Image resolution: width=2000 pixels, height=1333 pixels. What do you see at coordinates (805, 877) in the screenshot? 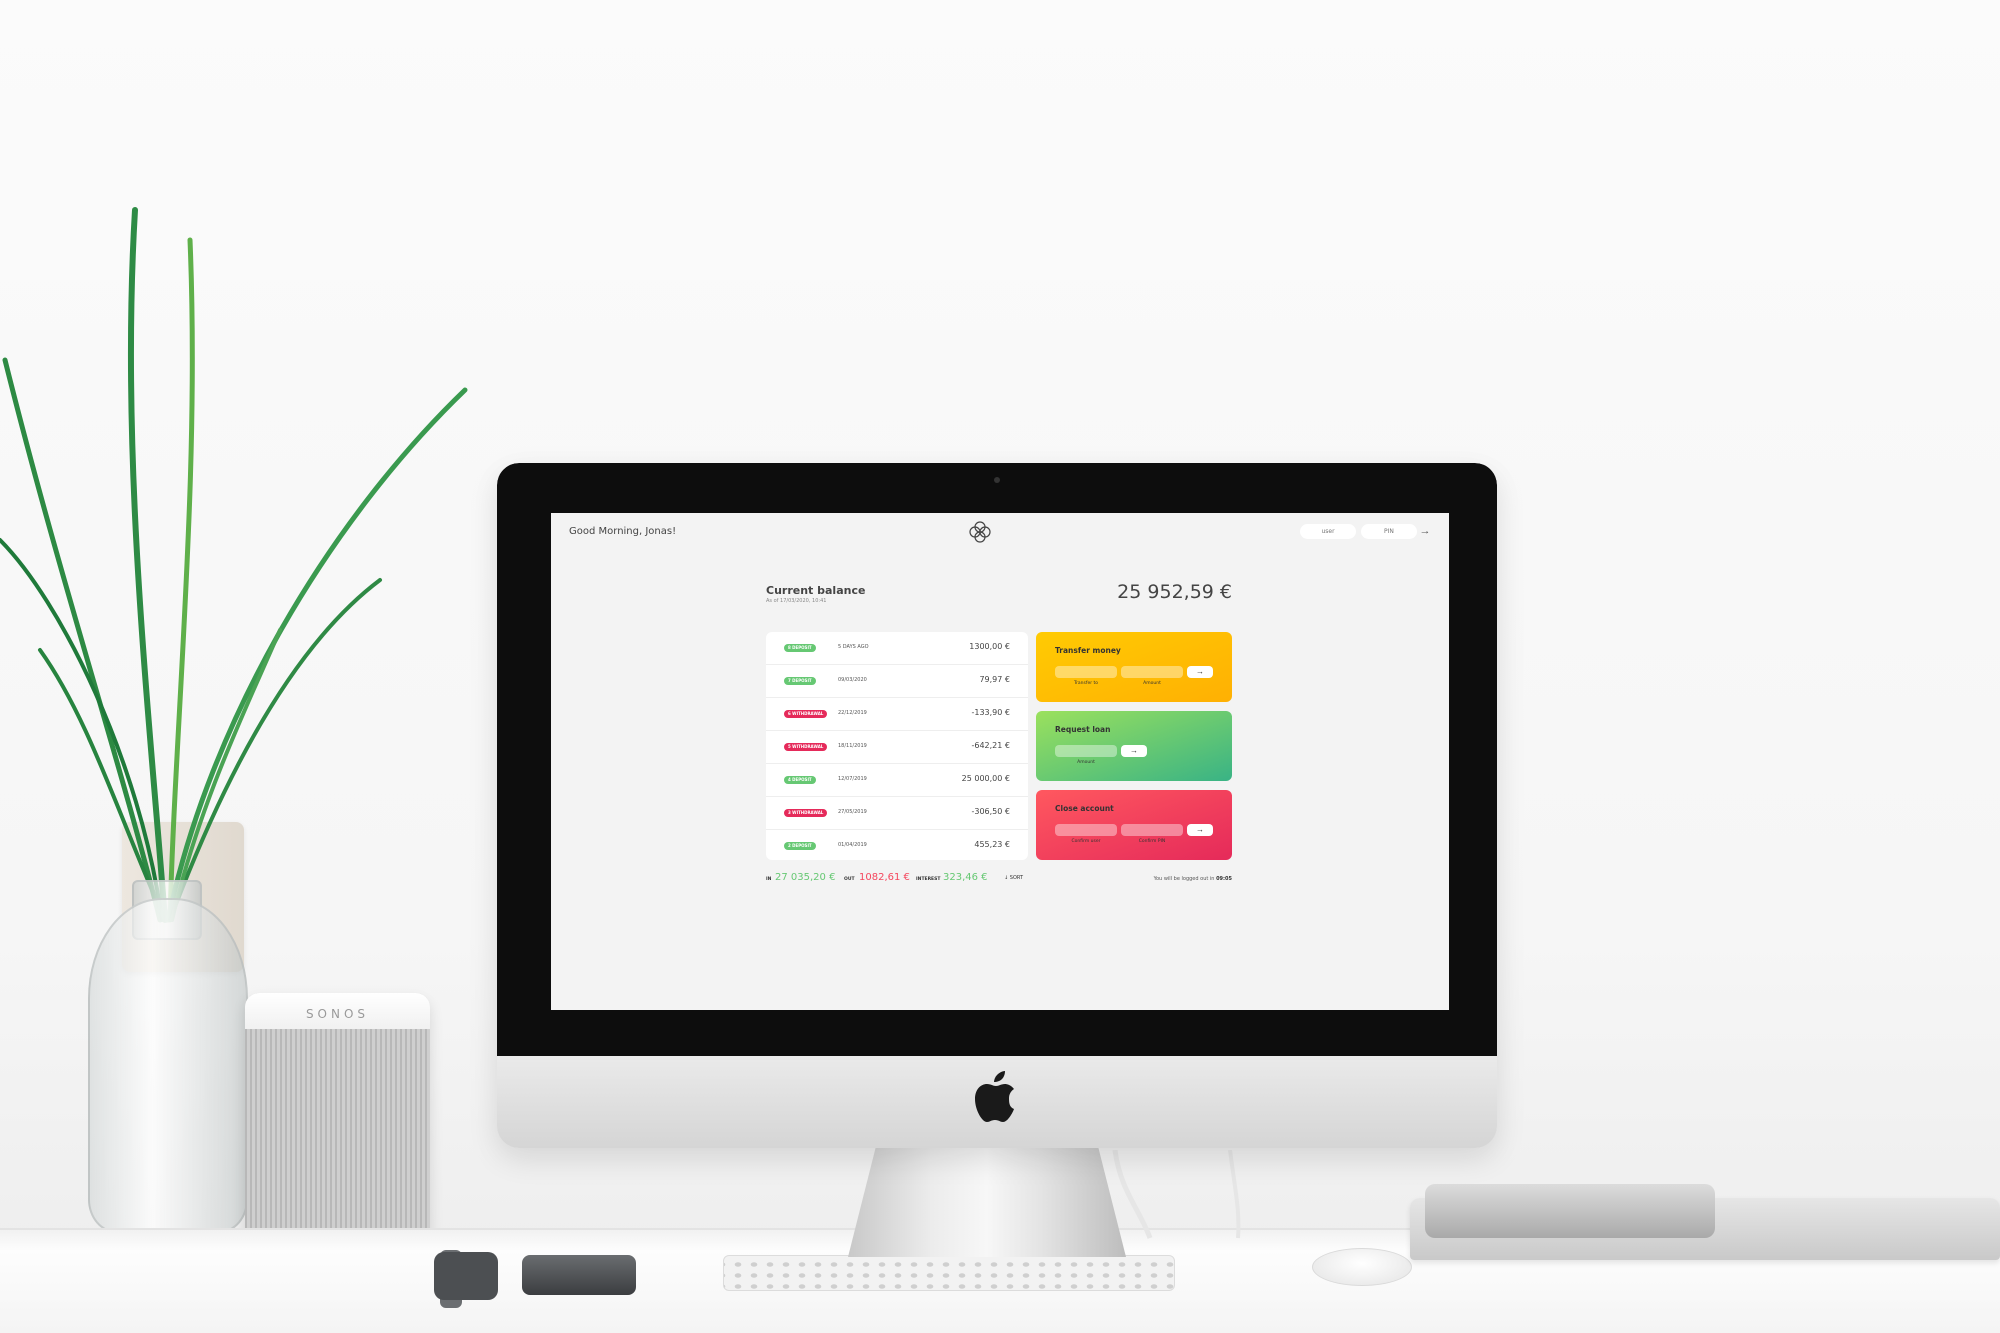
I see `summary-in-value: 27 035,20 €` at bounding box center [805, 877].